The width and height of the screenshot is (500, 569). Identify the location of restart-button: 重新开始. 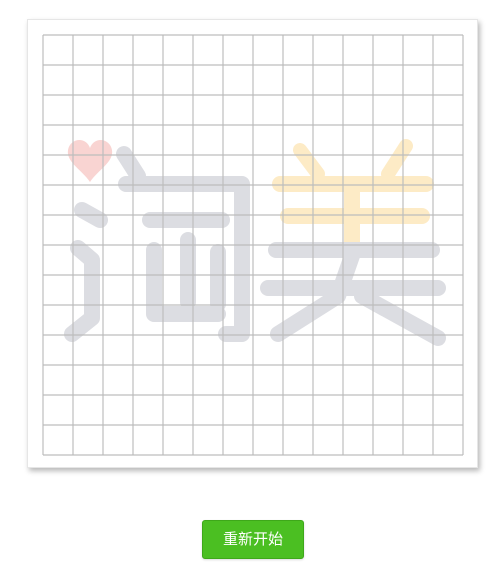
(253, 539).